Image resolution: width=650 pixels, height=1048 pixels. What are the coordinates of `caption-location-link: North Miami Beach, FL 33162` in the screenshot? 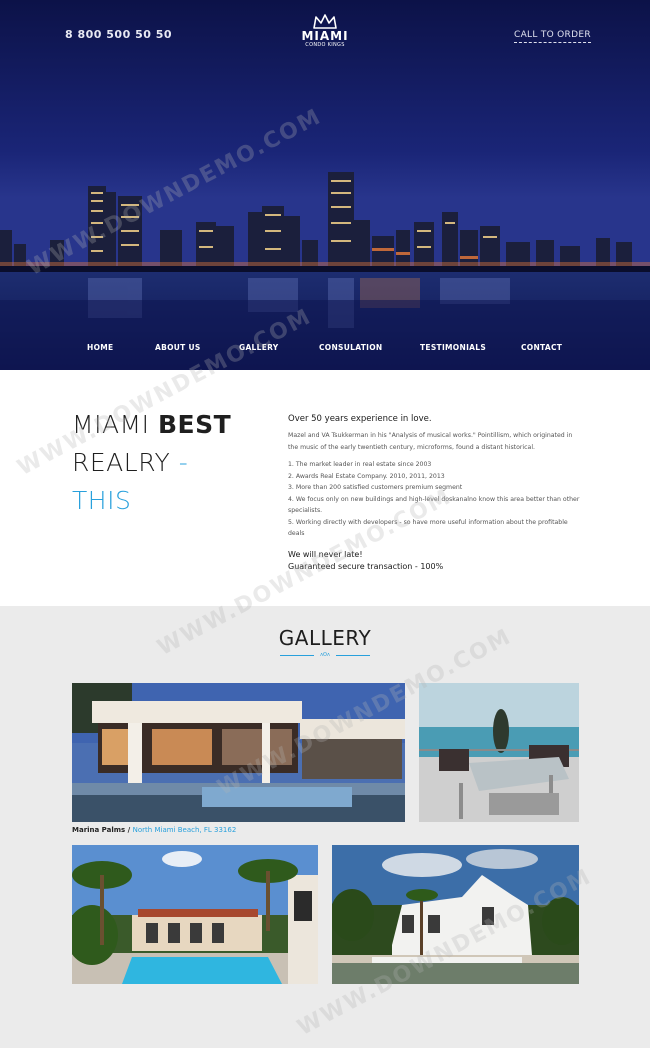 It's located at (185, 830).